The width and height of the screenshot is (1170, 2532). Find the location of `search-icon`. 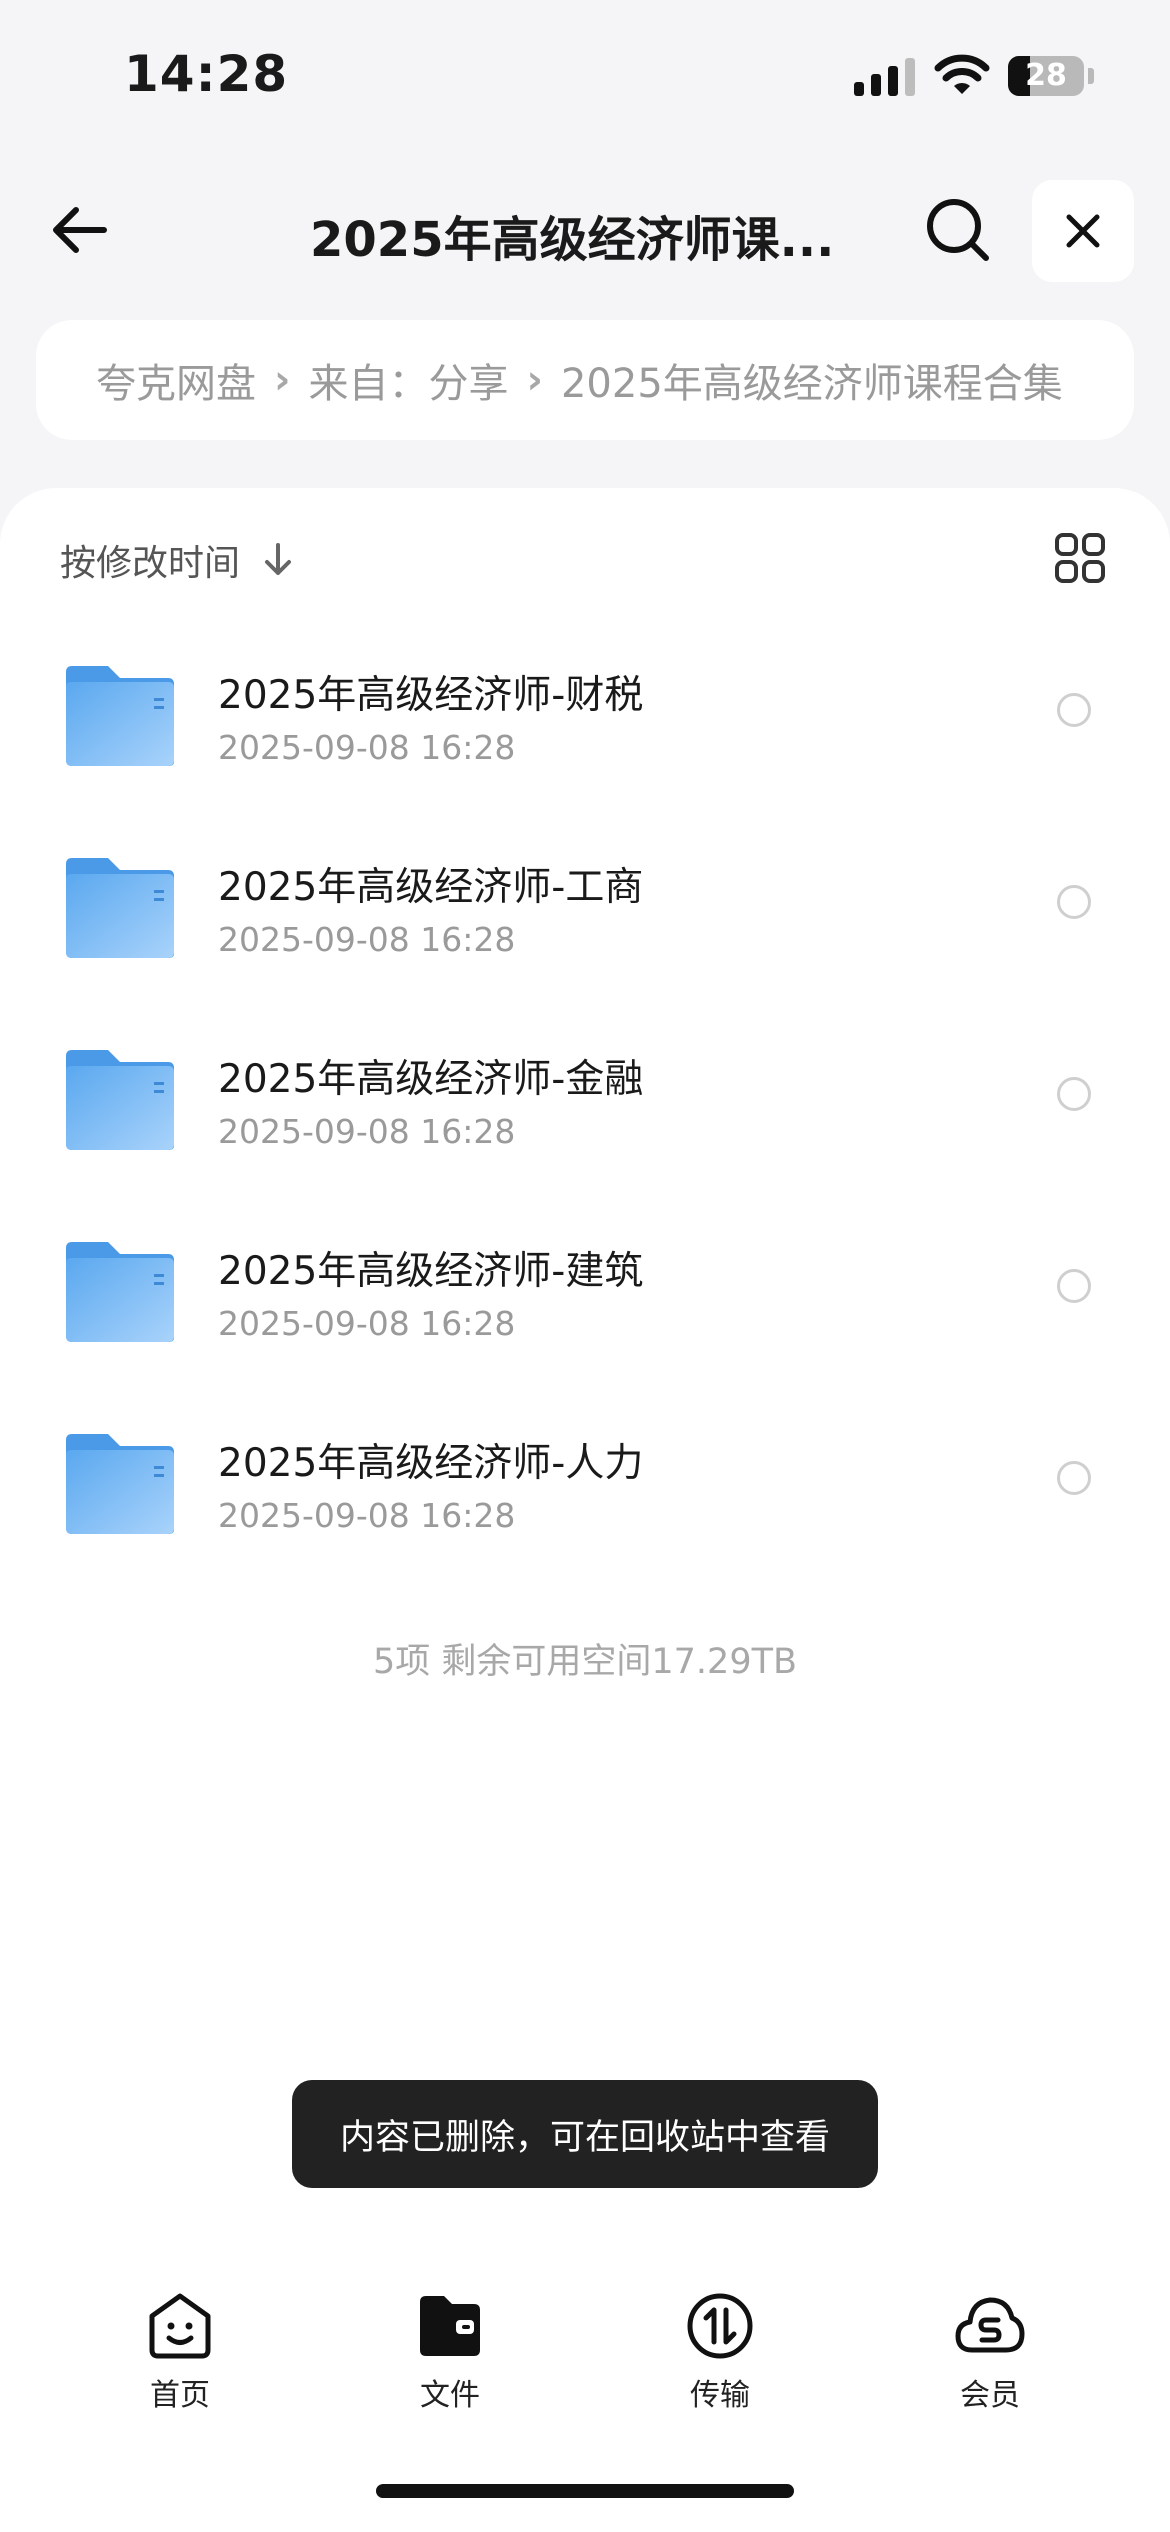

search-icon is located at coordinates (958, 230).